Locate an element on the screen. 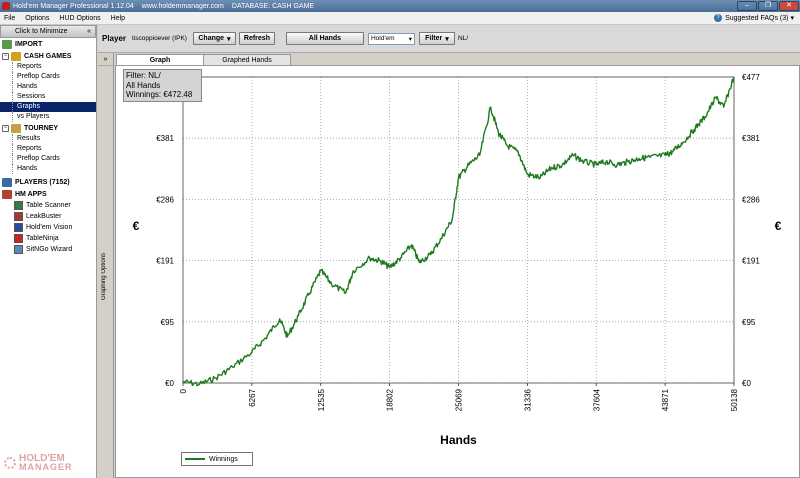 The height and width of the screenshot is (478, 800). double-chevron-left-icon: « is located at coordinates (89, 31).